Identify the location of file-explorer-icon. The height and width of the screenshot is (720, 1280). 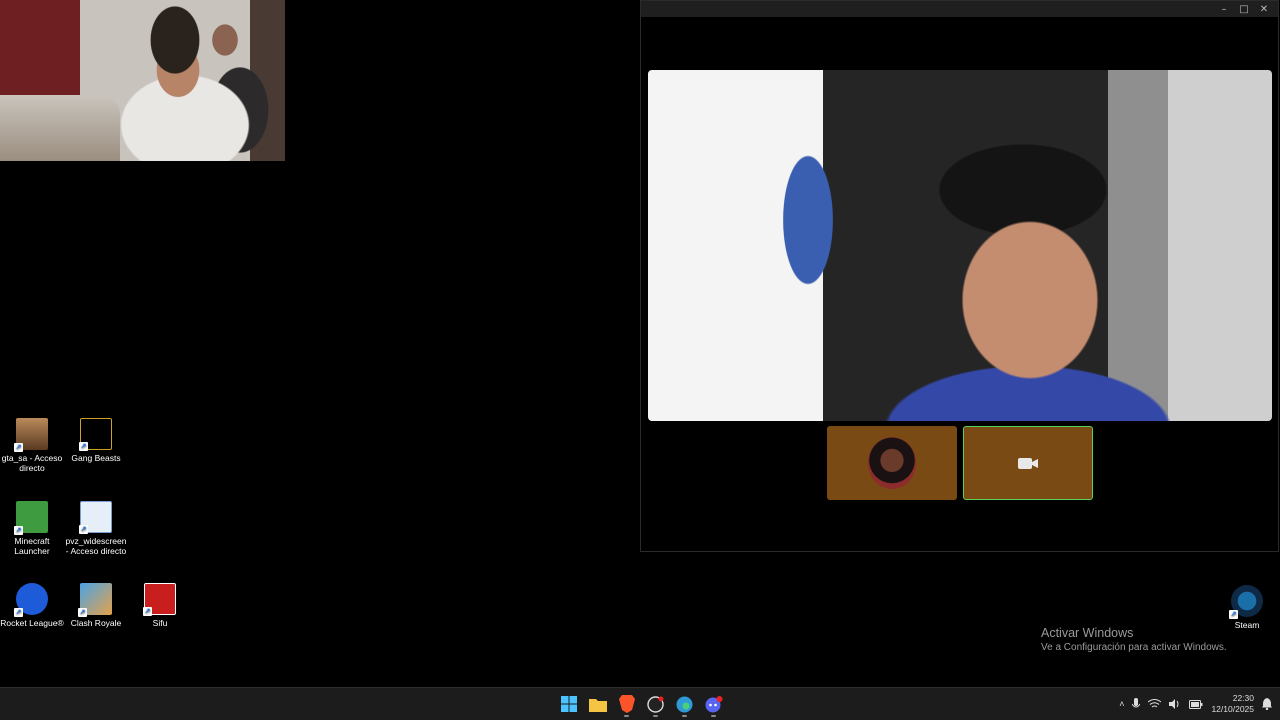
(597, 705).